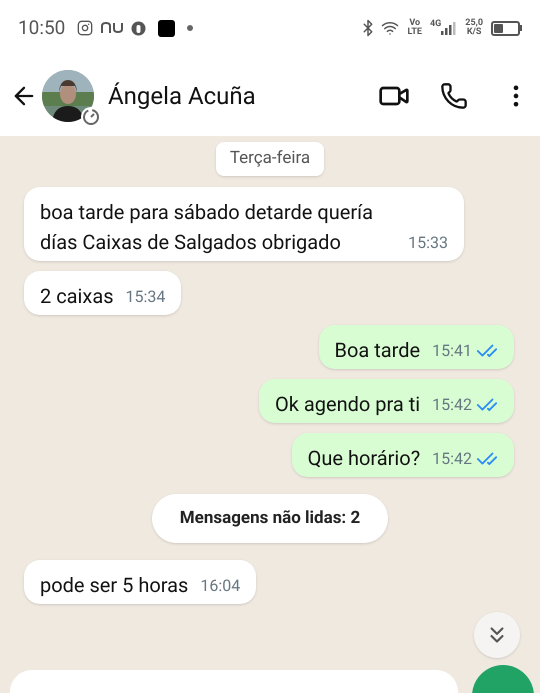 This screenshot has width=540, height=693. I want to click on message-text: boa tarde para sábado detarde quería días Caixas de Salgados obrigado, so click(207, 227).